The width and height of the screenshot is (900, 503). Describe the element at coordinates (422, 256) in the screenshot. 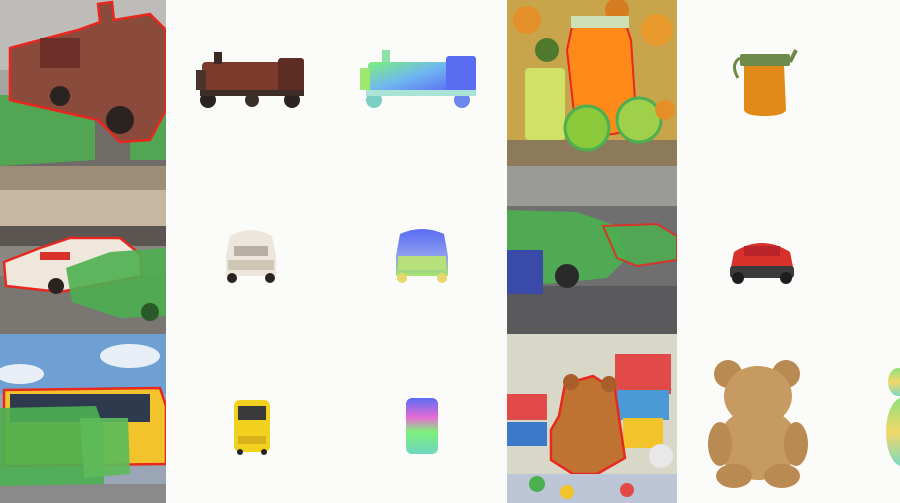

I see `vintage-car-normal` at that location.